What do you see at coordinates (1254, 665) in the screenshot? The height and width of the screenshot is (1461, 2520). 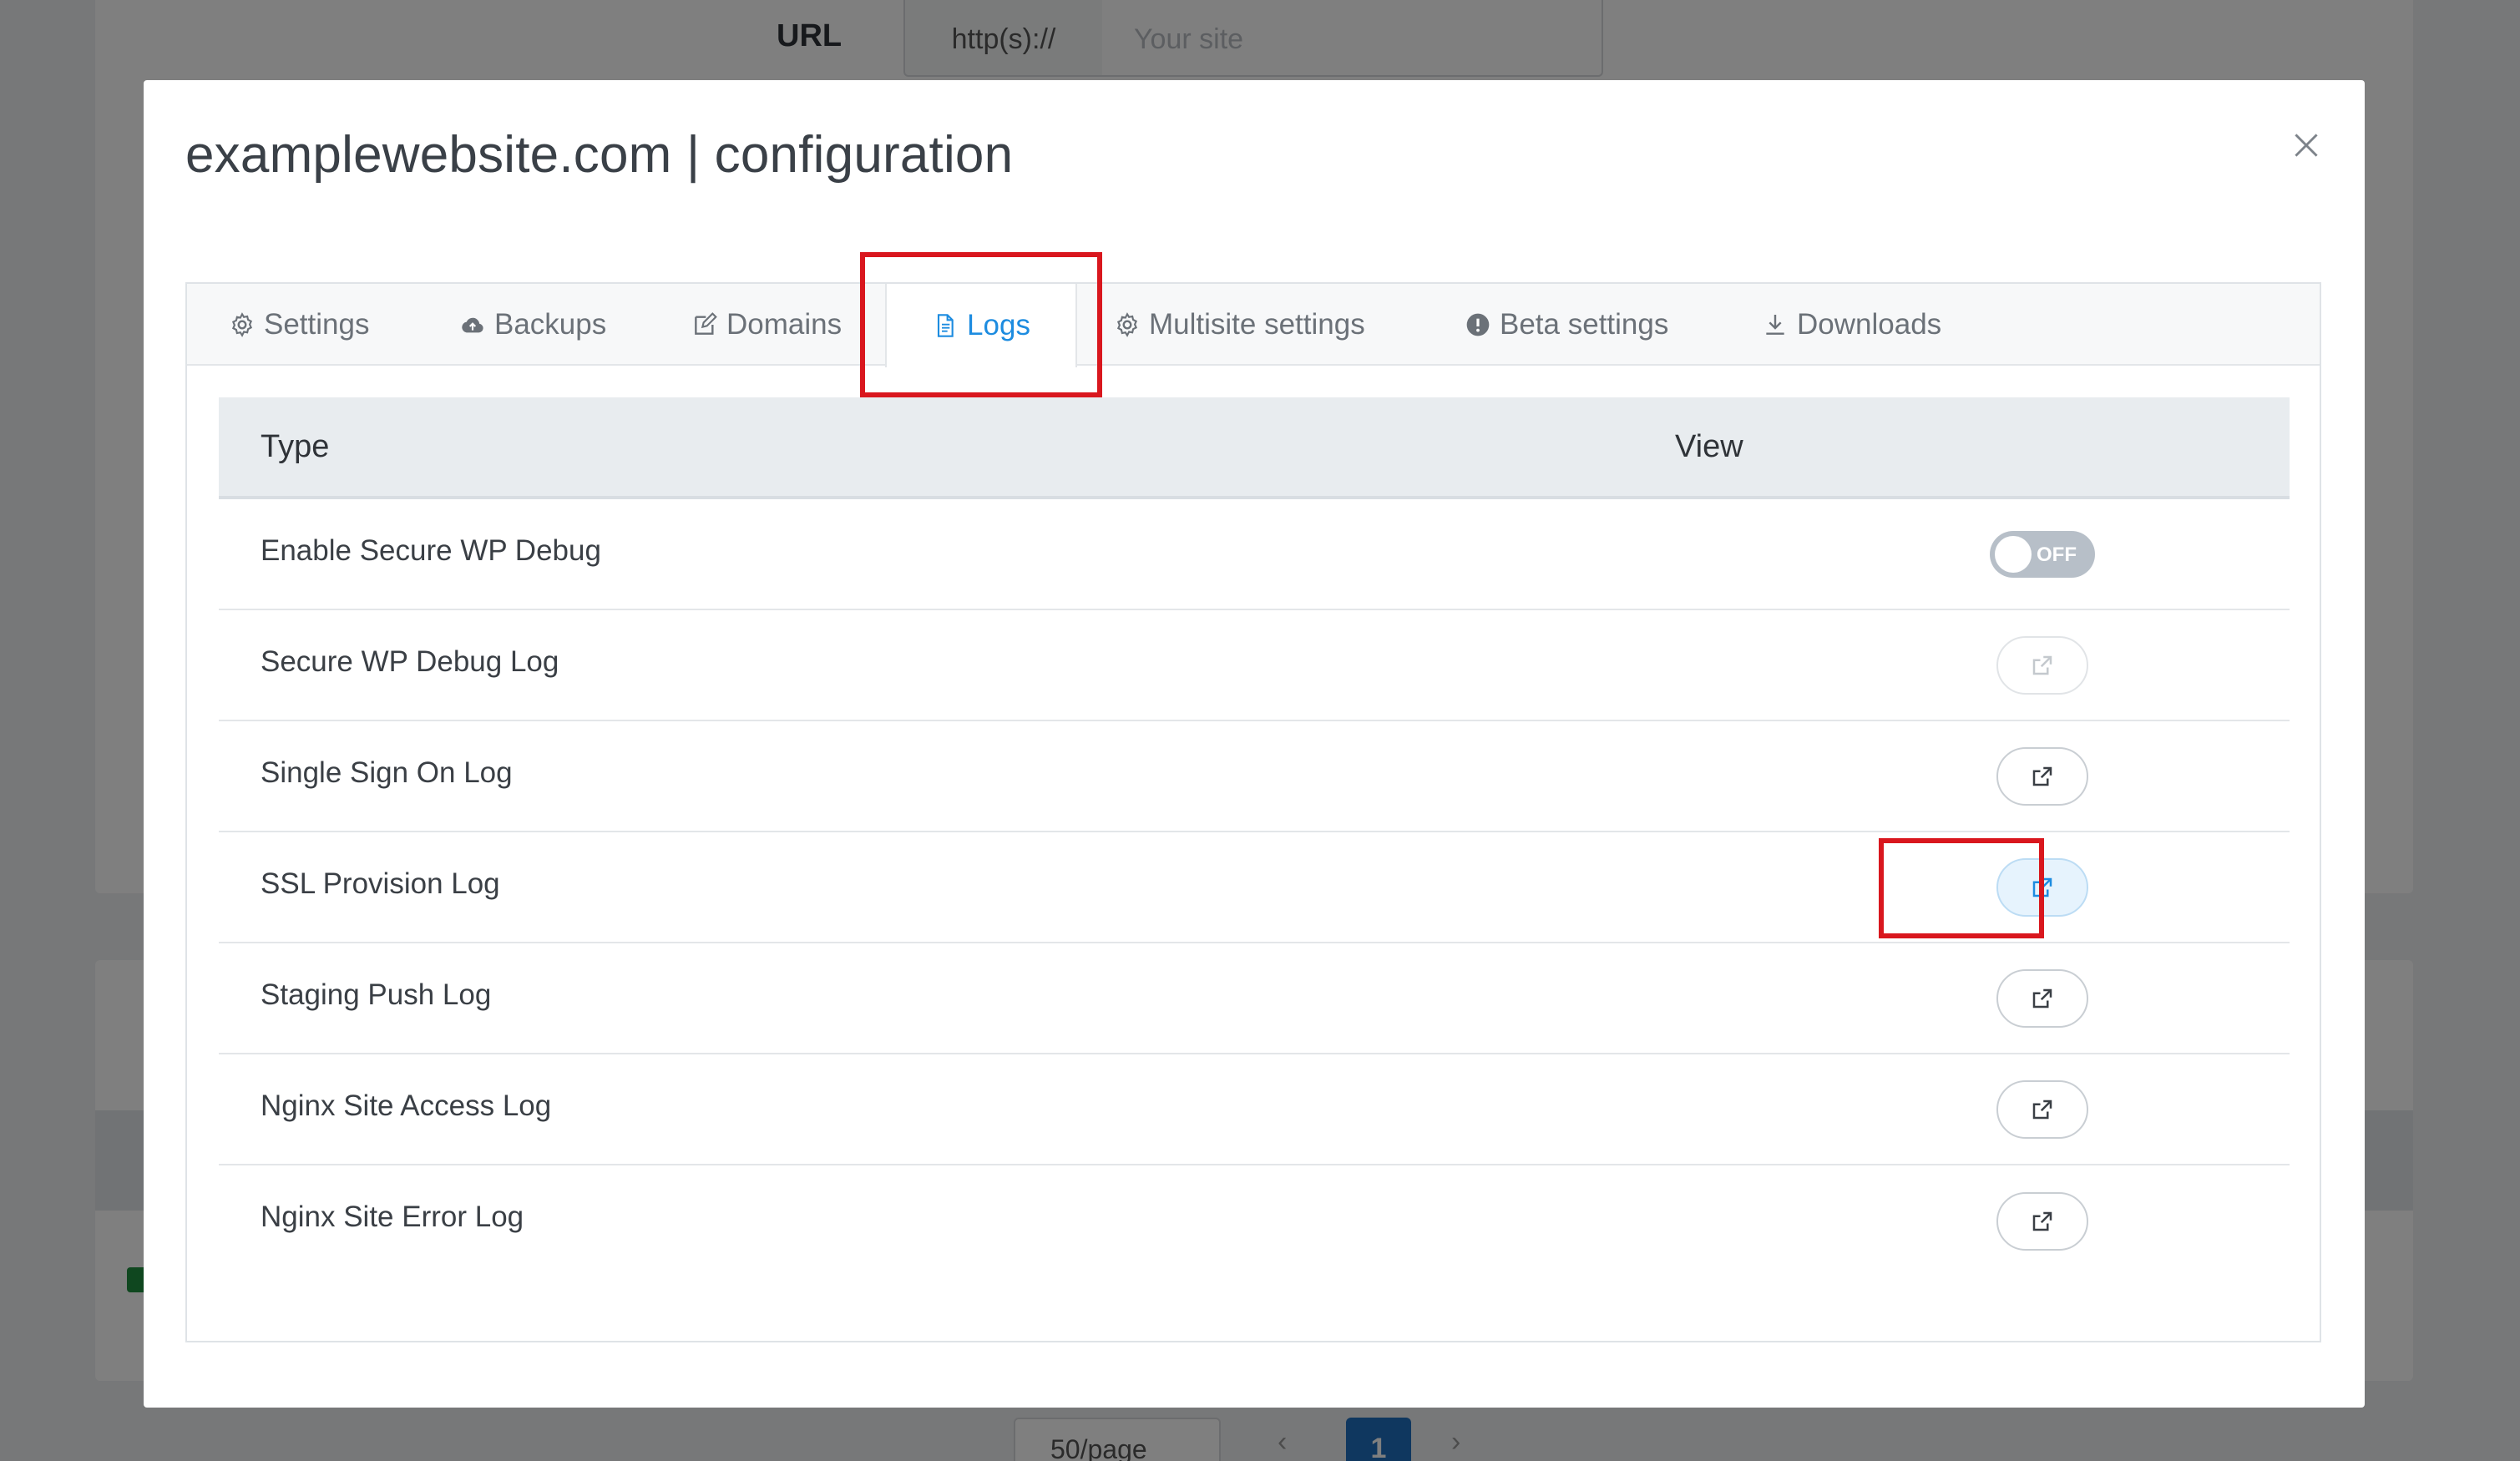 I see `table-row: Secure WP Debug Log` at bounding box center [1254, 665].